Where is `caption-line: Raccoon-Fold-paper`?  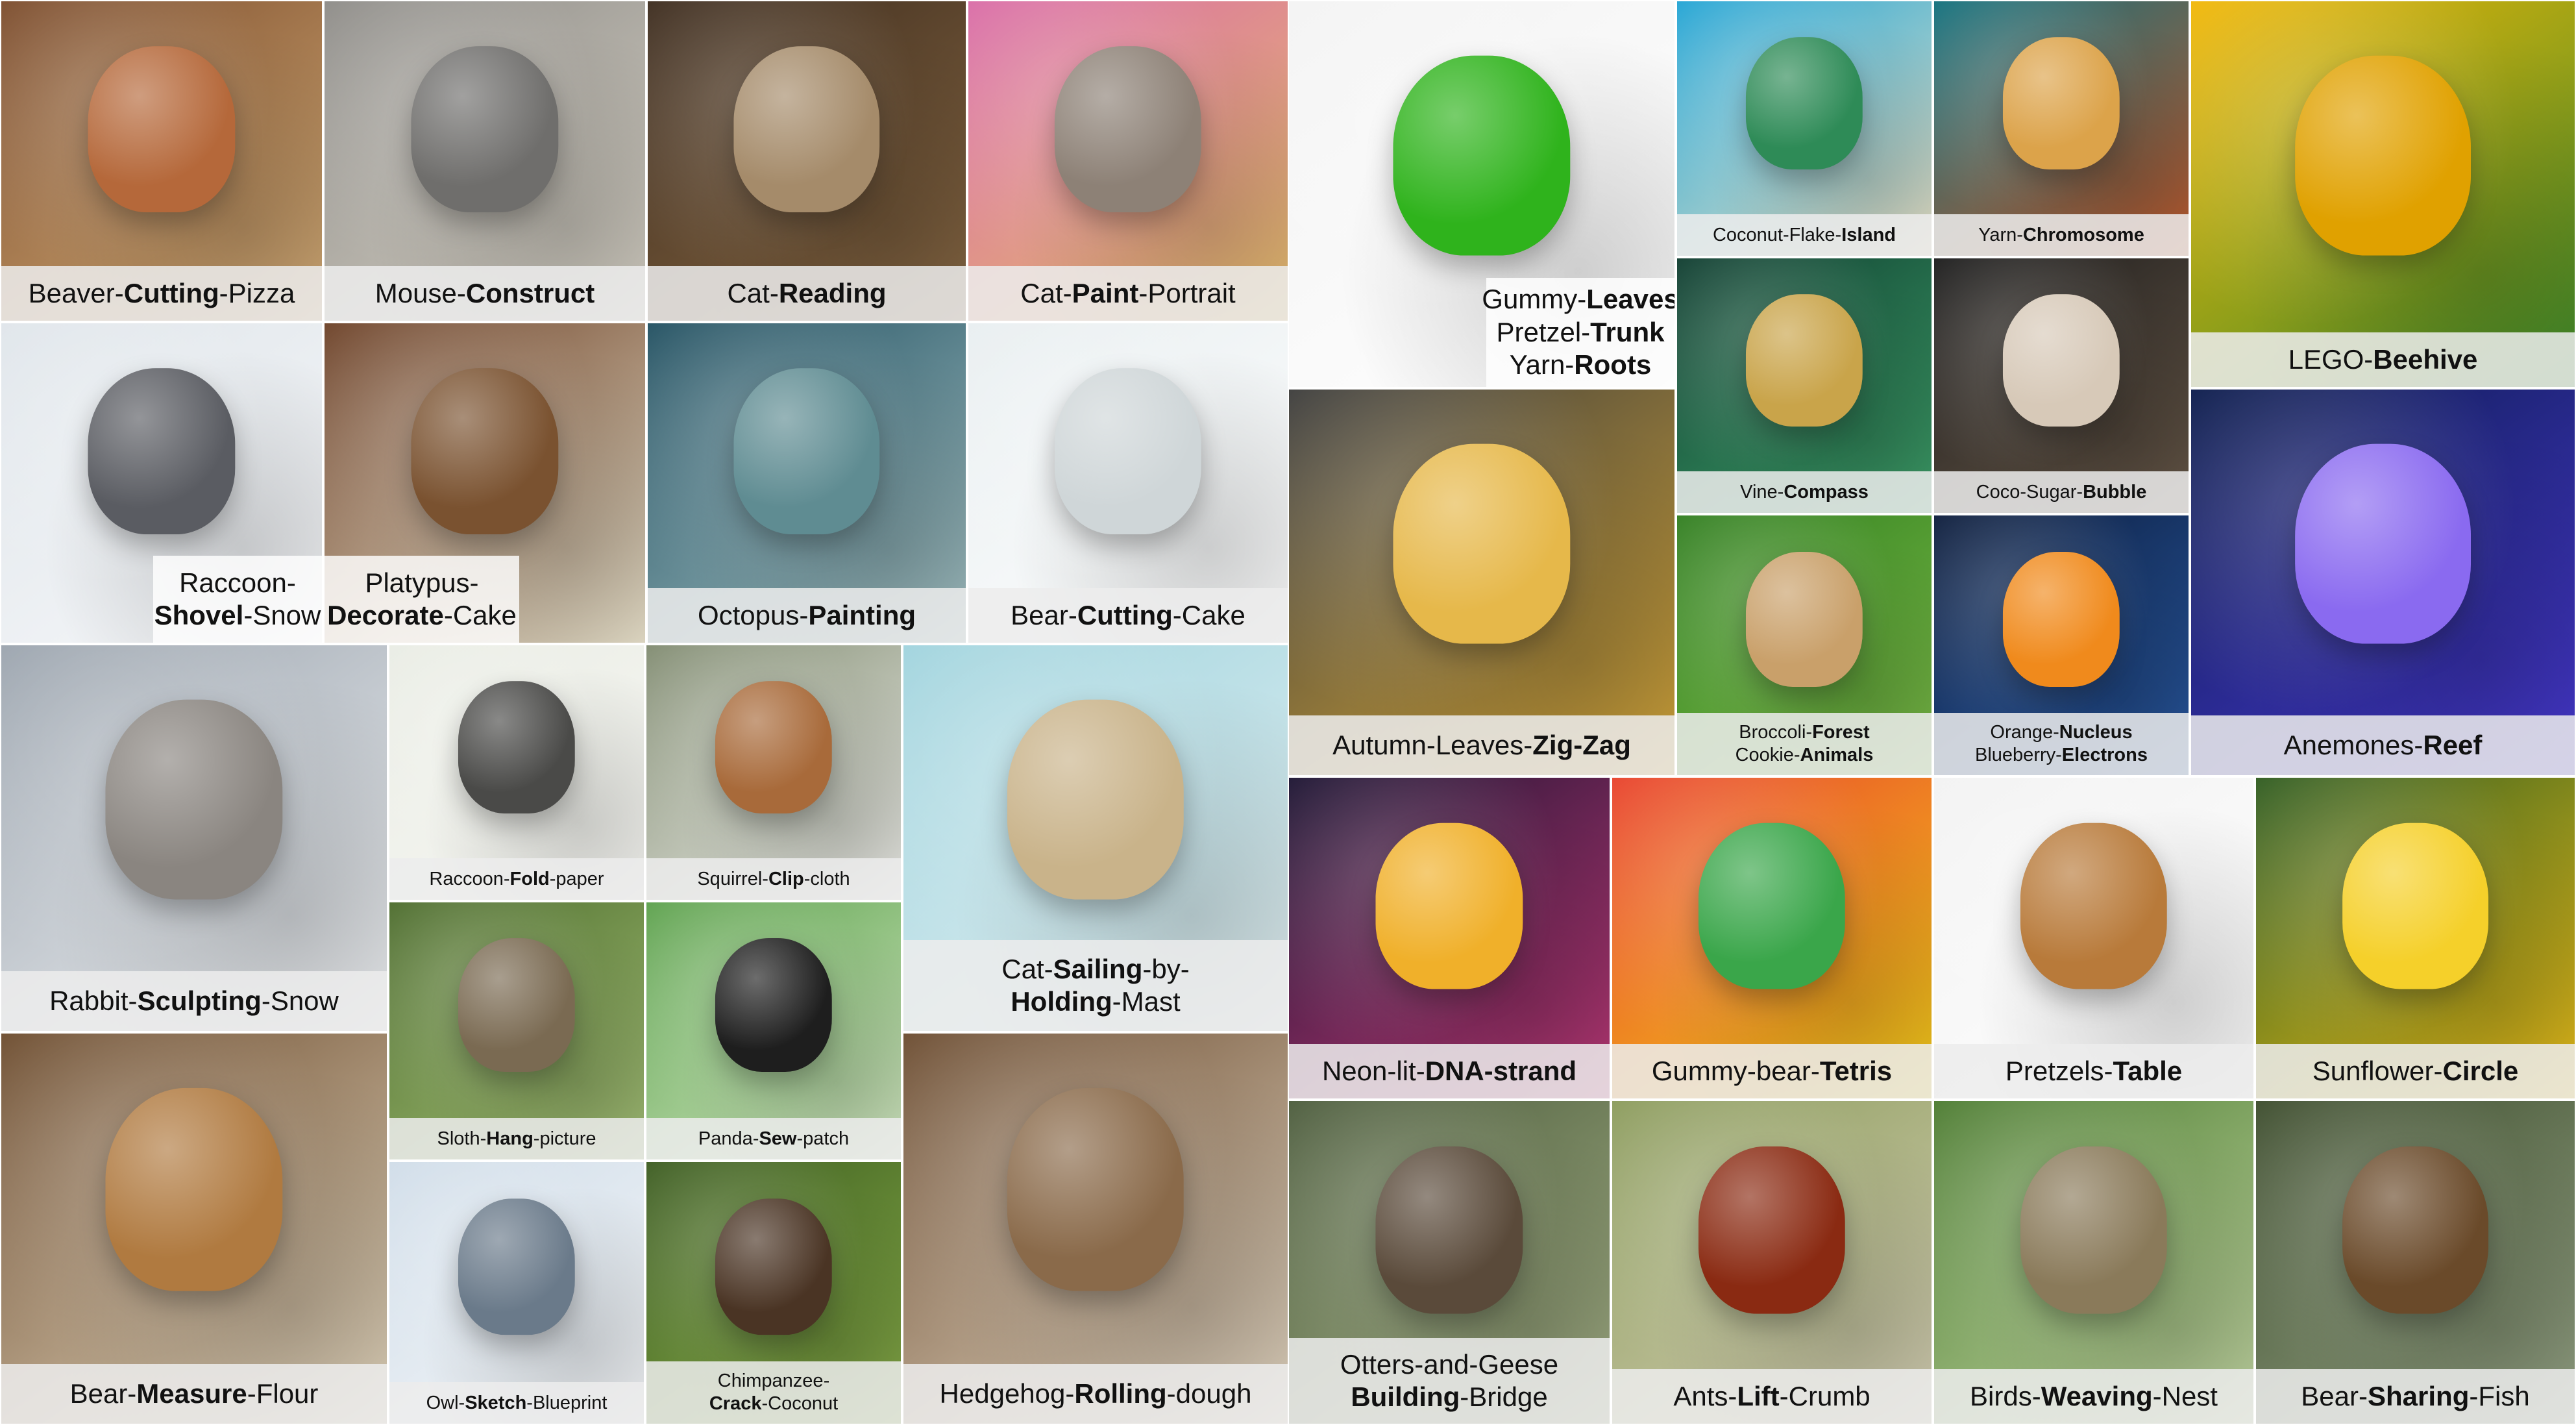 caption-line: Raccoon-Fold-paper is located at coordinates (516, 879).